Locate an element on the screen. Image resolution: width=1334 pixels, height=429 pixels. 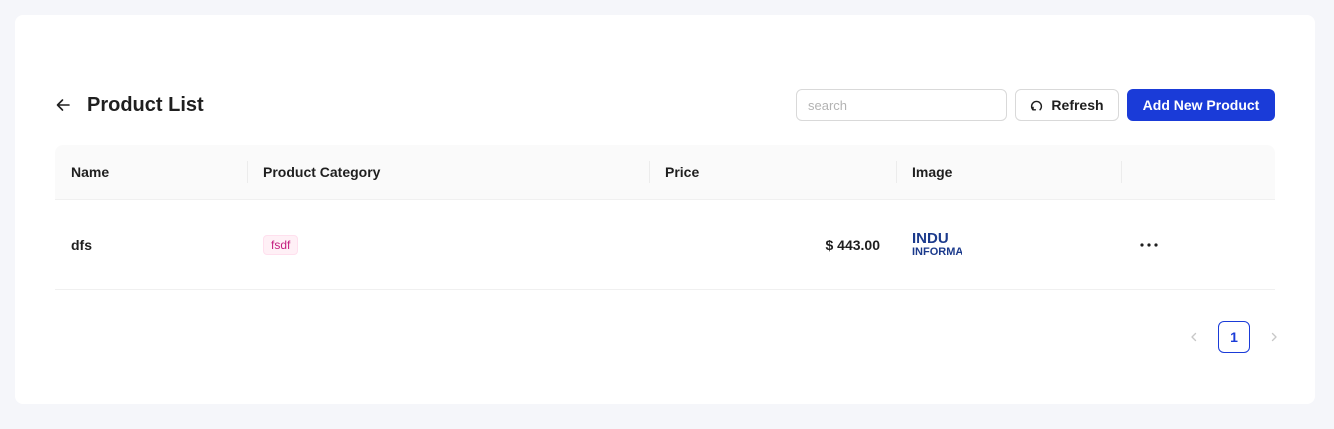
next-page-button is located at coordinates (1274, 337).